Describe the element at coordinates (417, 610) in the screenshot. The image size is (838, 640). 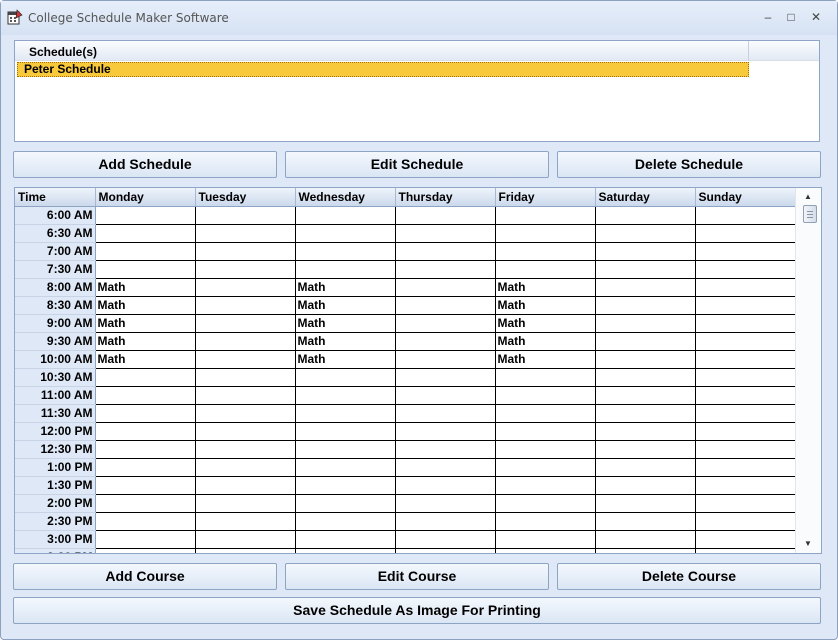
I see `save-image-button: Save Schedule As Image For Printing` at that location.